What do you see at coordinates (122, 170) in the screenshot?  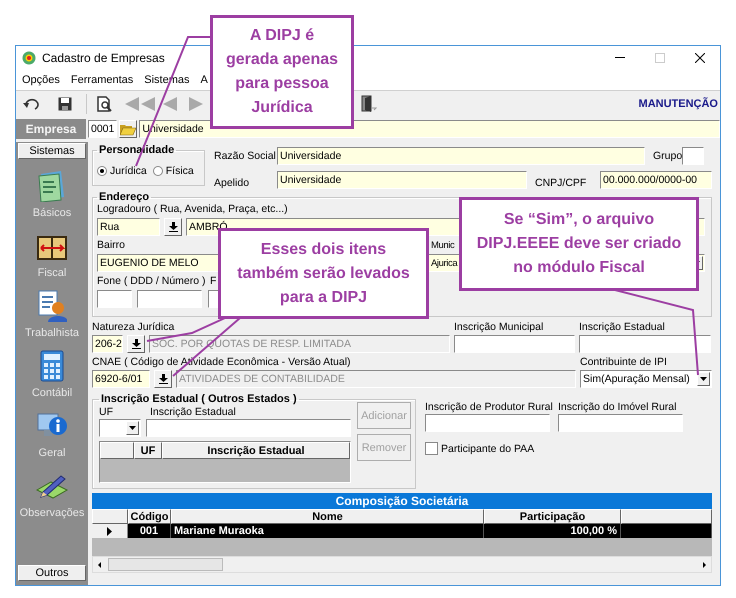 I see `radio-option: Jurídica` at bounding box center [122, 170].